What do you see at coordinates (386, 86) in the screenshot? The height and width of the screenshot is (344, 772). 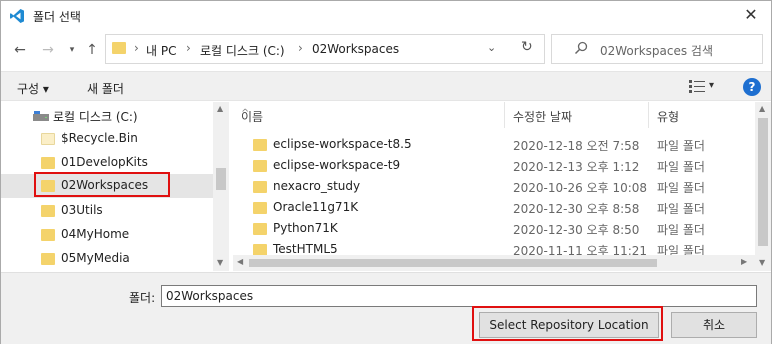 I see `command-toolbar: 구성 ▾ 새 폴더 ▾ ?` at bounding box center [386, 86].